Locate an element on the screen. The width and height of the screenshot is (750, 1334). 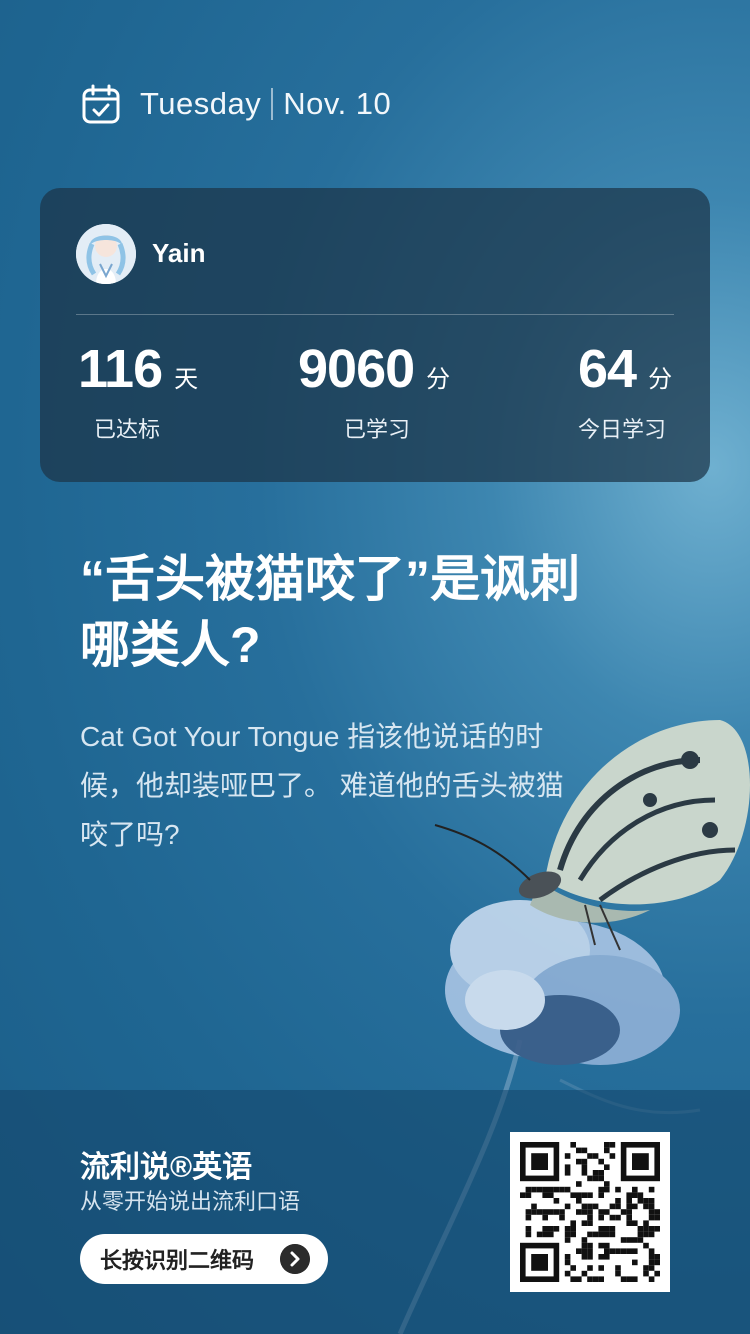
qr-code is located at coordinates (590, 1212).